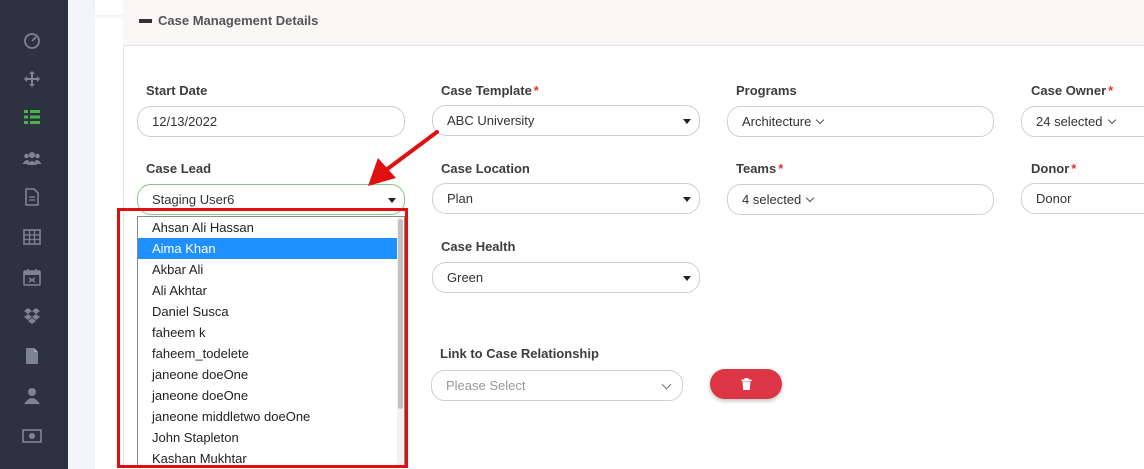 Image resolution: width=1144 pixels, height=469 pixels. Describe the element at coordinates (1072, 90) in the screenshot. I see `case-owner-label: Case Owner *` at that location.